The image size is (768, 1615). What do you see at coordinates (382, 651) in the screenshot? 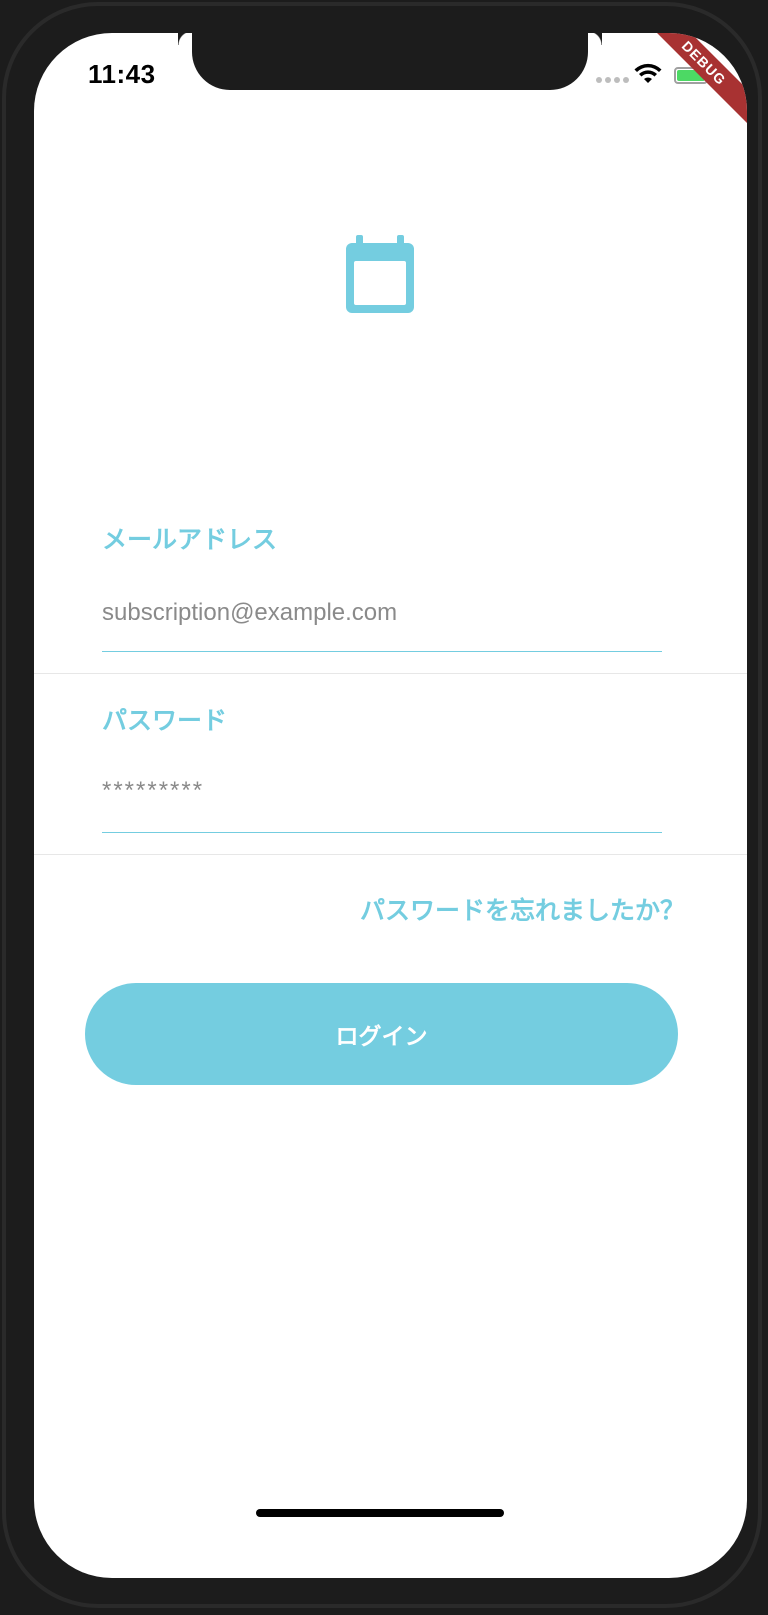
I see `email-underline` at bounding box center [382, 651].